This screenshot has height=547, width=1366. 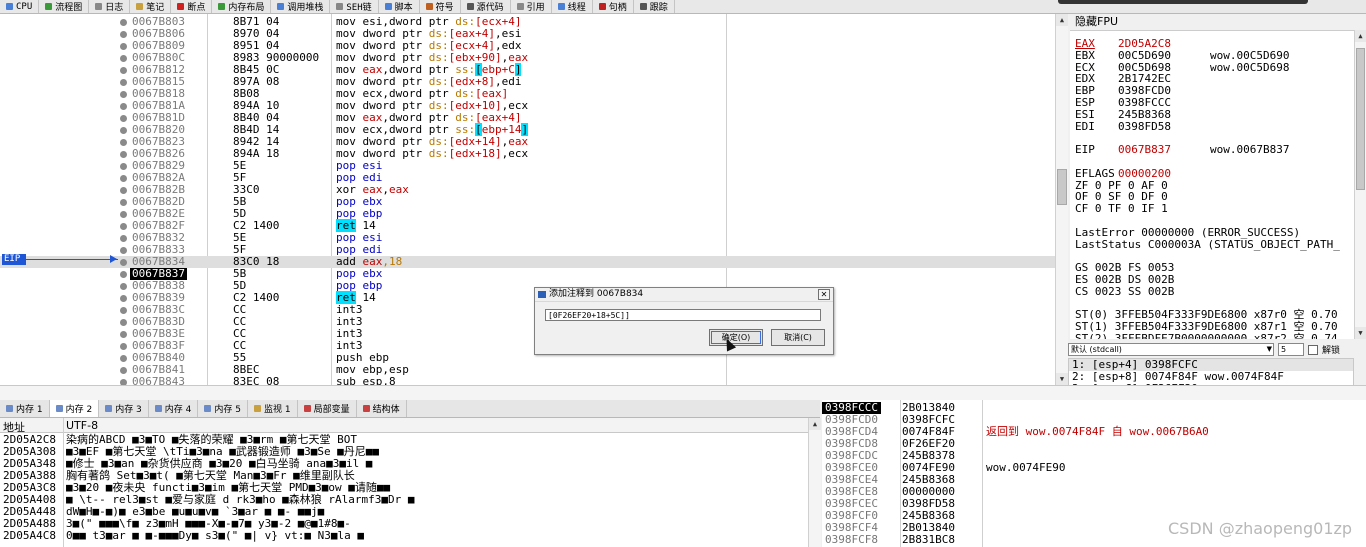 I want to click on register-line: ZF 0 PF 0 AF 0, so click(x=1121, y=185).